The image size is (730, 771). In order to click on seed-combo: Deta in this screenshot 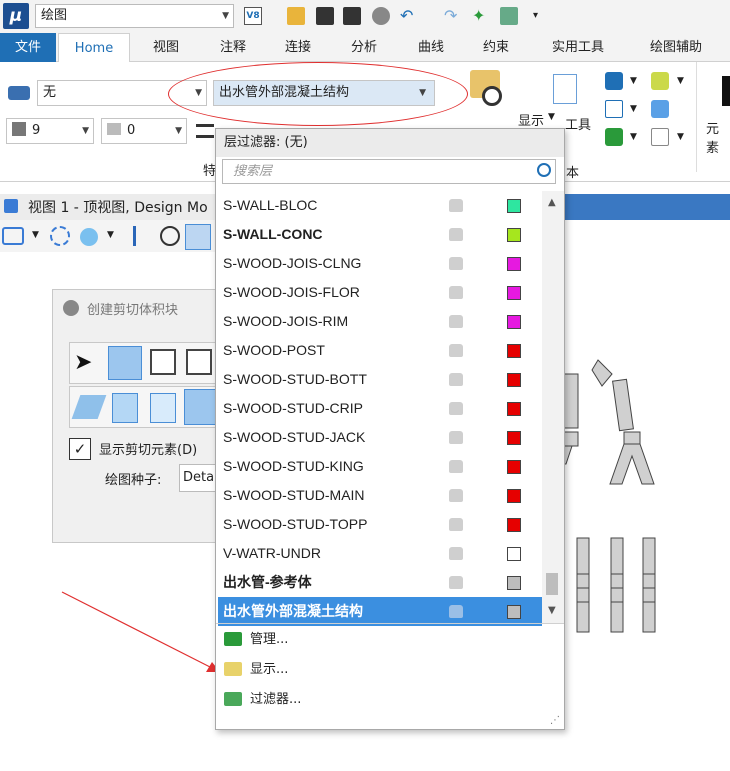, I will do `click(198, 478)`.